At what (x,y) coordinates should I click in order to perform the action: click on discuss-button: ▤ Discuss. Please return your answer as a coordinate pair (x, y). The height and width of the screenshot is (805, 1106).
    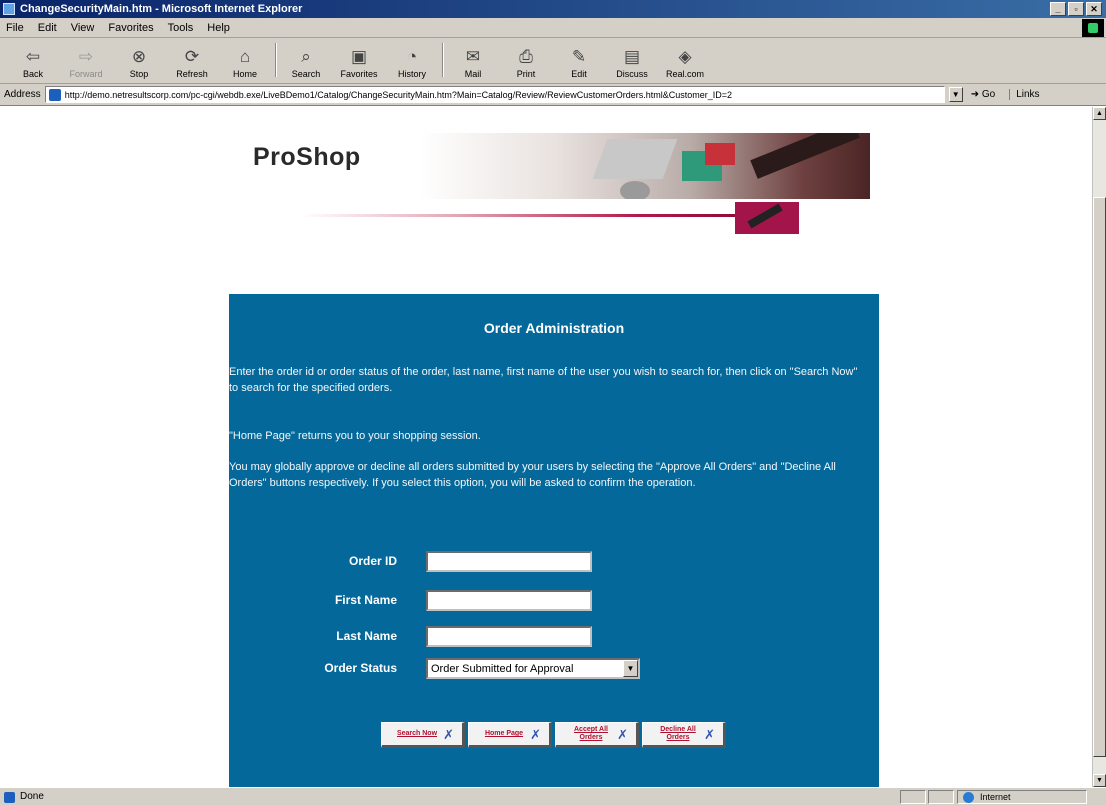
    Looking at the image, I should click on (632, 59).